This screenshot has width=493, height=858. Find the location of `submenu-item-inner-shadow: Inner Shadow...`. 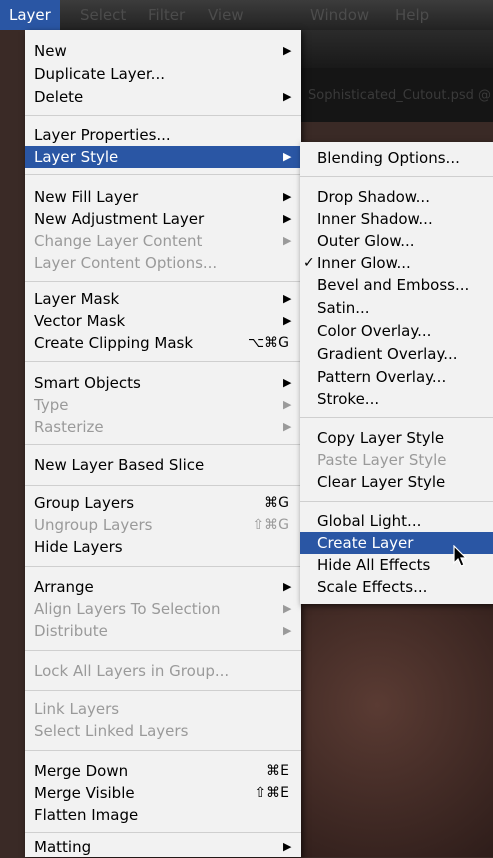

submenu-item-inner-shadow: Inner Shadow... is located at coordinates (396, 219).